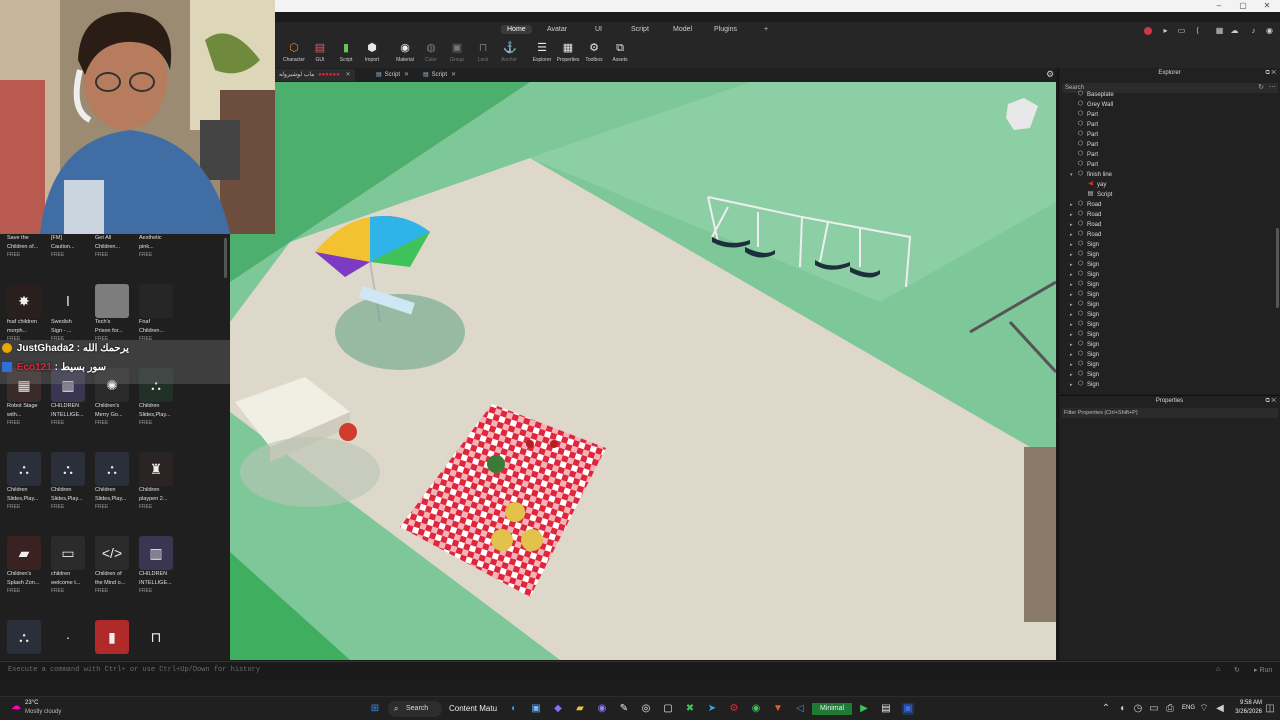 The height and width of the screenshot is (720, 1280). I want to click on gui-button: ▤ GUI, so click(320, 52).